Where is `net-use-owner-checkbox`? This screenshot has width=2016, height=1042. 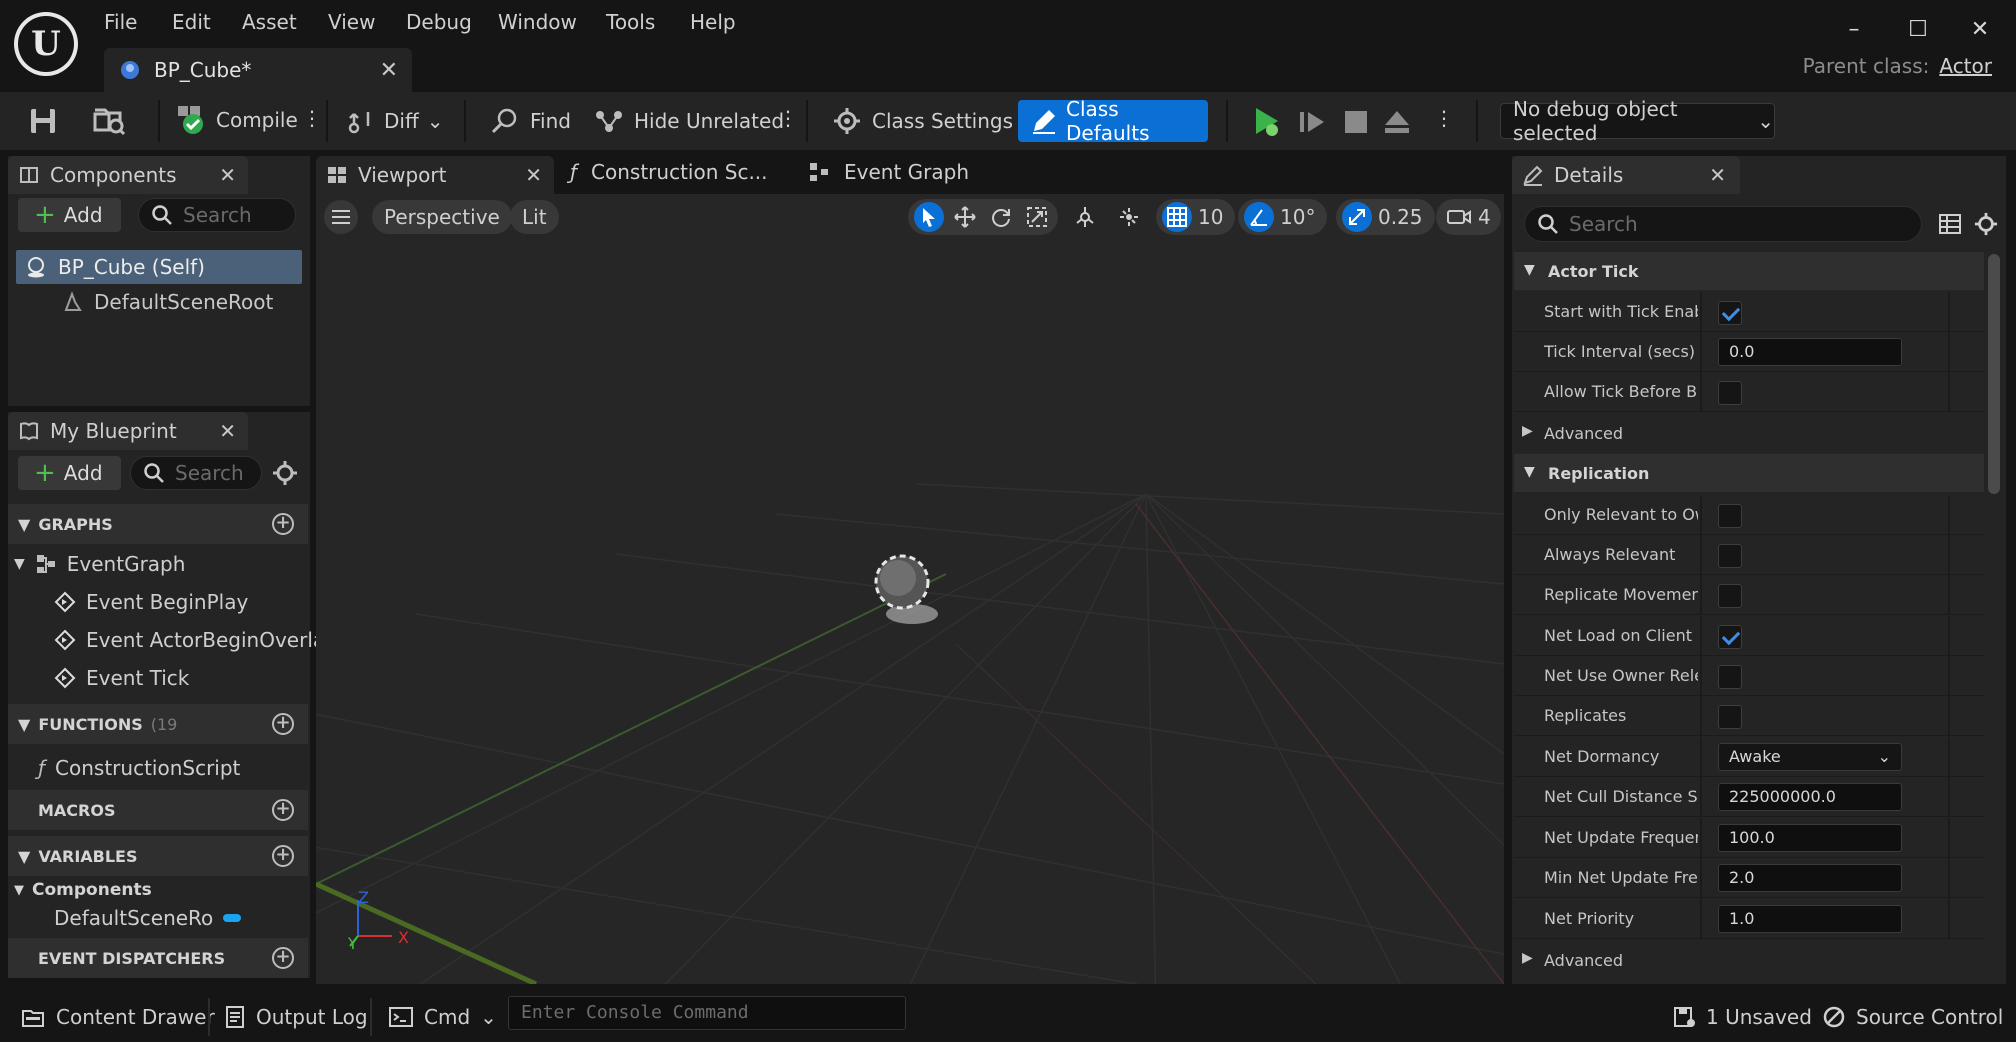
net-use-owner-checkbox is located at coordinates (1730, 677).